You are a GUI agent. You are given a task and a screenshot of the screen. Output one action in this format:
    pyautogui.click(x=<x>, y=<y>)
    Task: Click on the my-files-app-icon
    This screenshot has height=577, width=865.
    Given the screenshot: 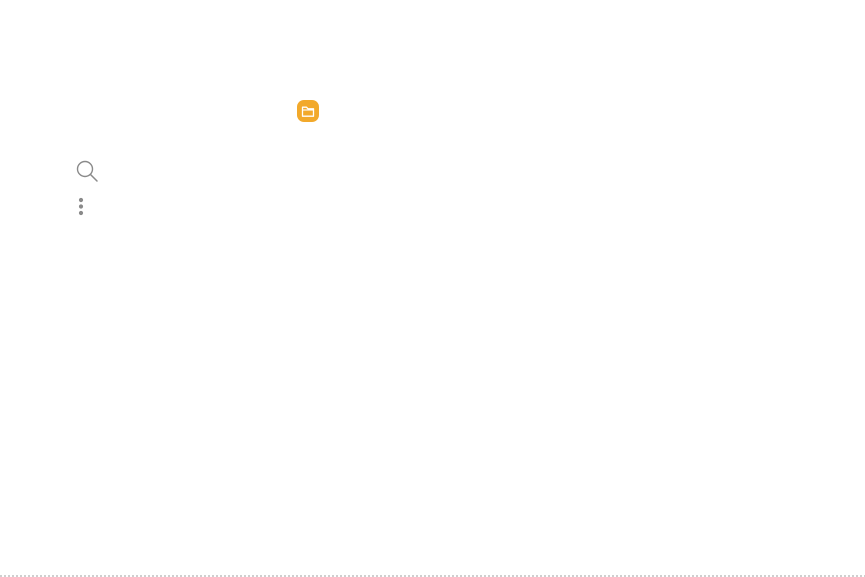 What is the action you would take?
    pyautogui.click(x=308, y=111)
    